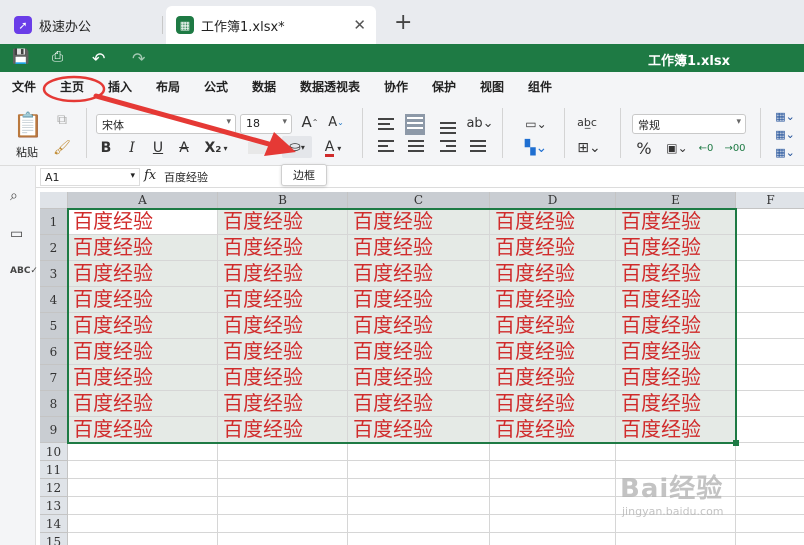  Describe the element at coordinates (419, 470) in the screenshot. I see `cell-c11` at that location.